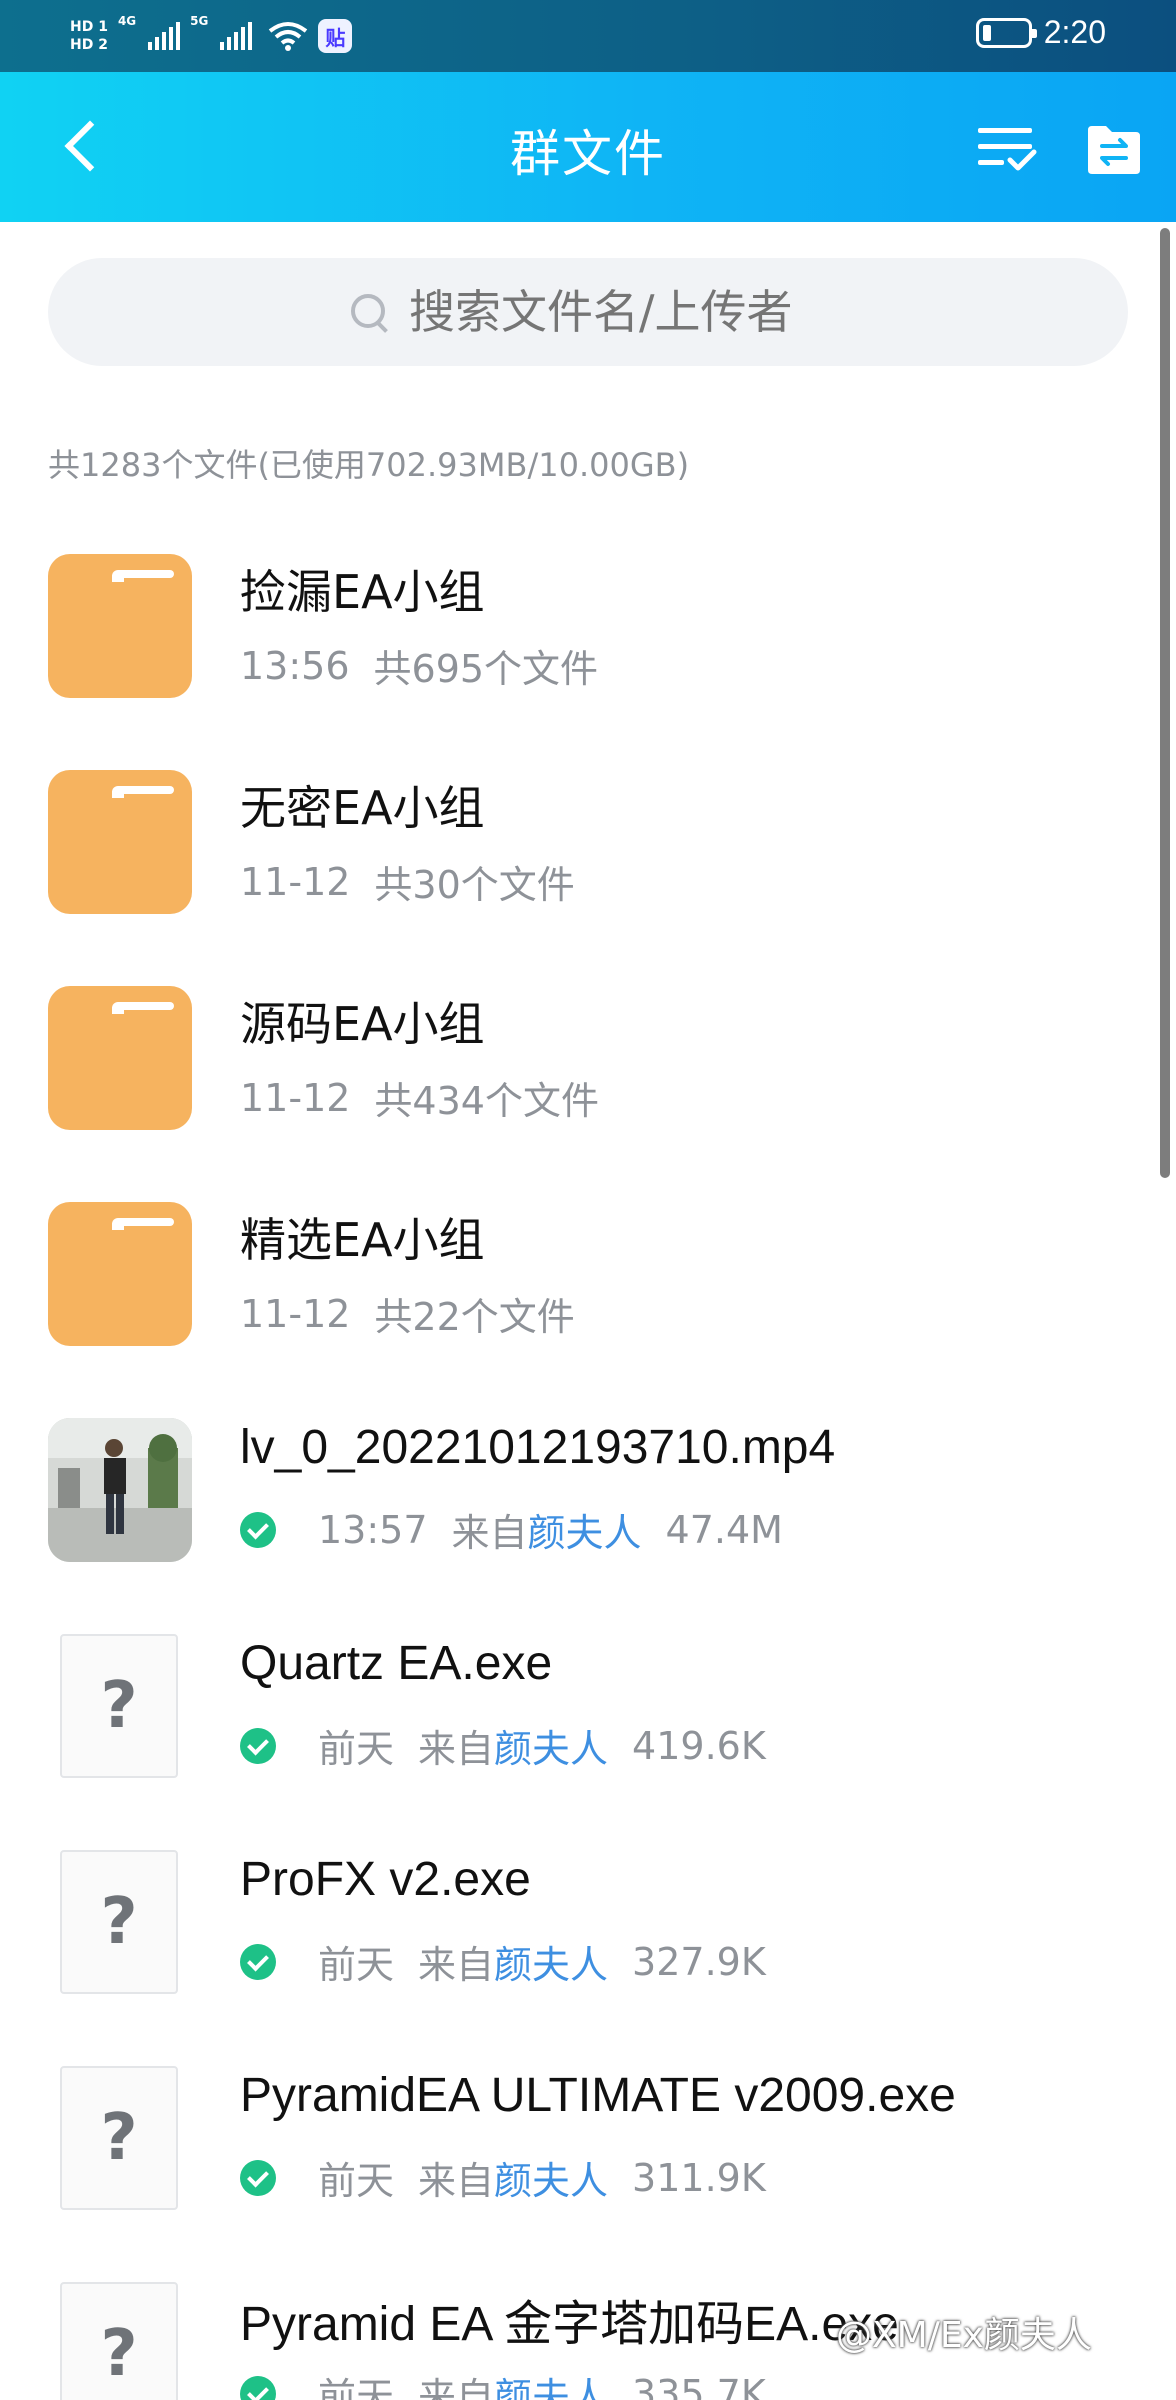  I want to click on file-name: Pyramid EA 金字塔加码EA.exe, so click(569, 2324).